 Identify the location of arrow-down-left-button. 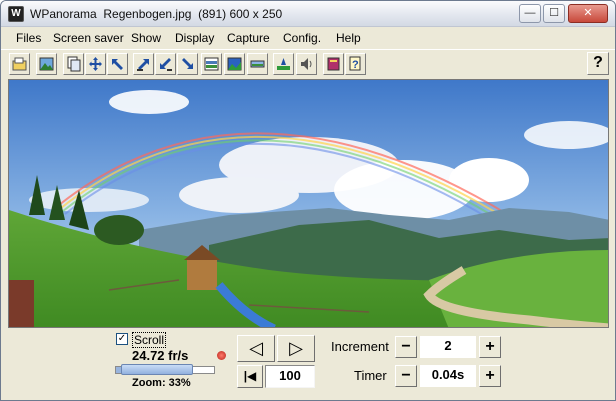
(165, 64).